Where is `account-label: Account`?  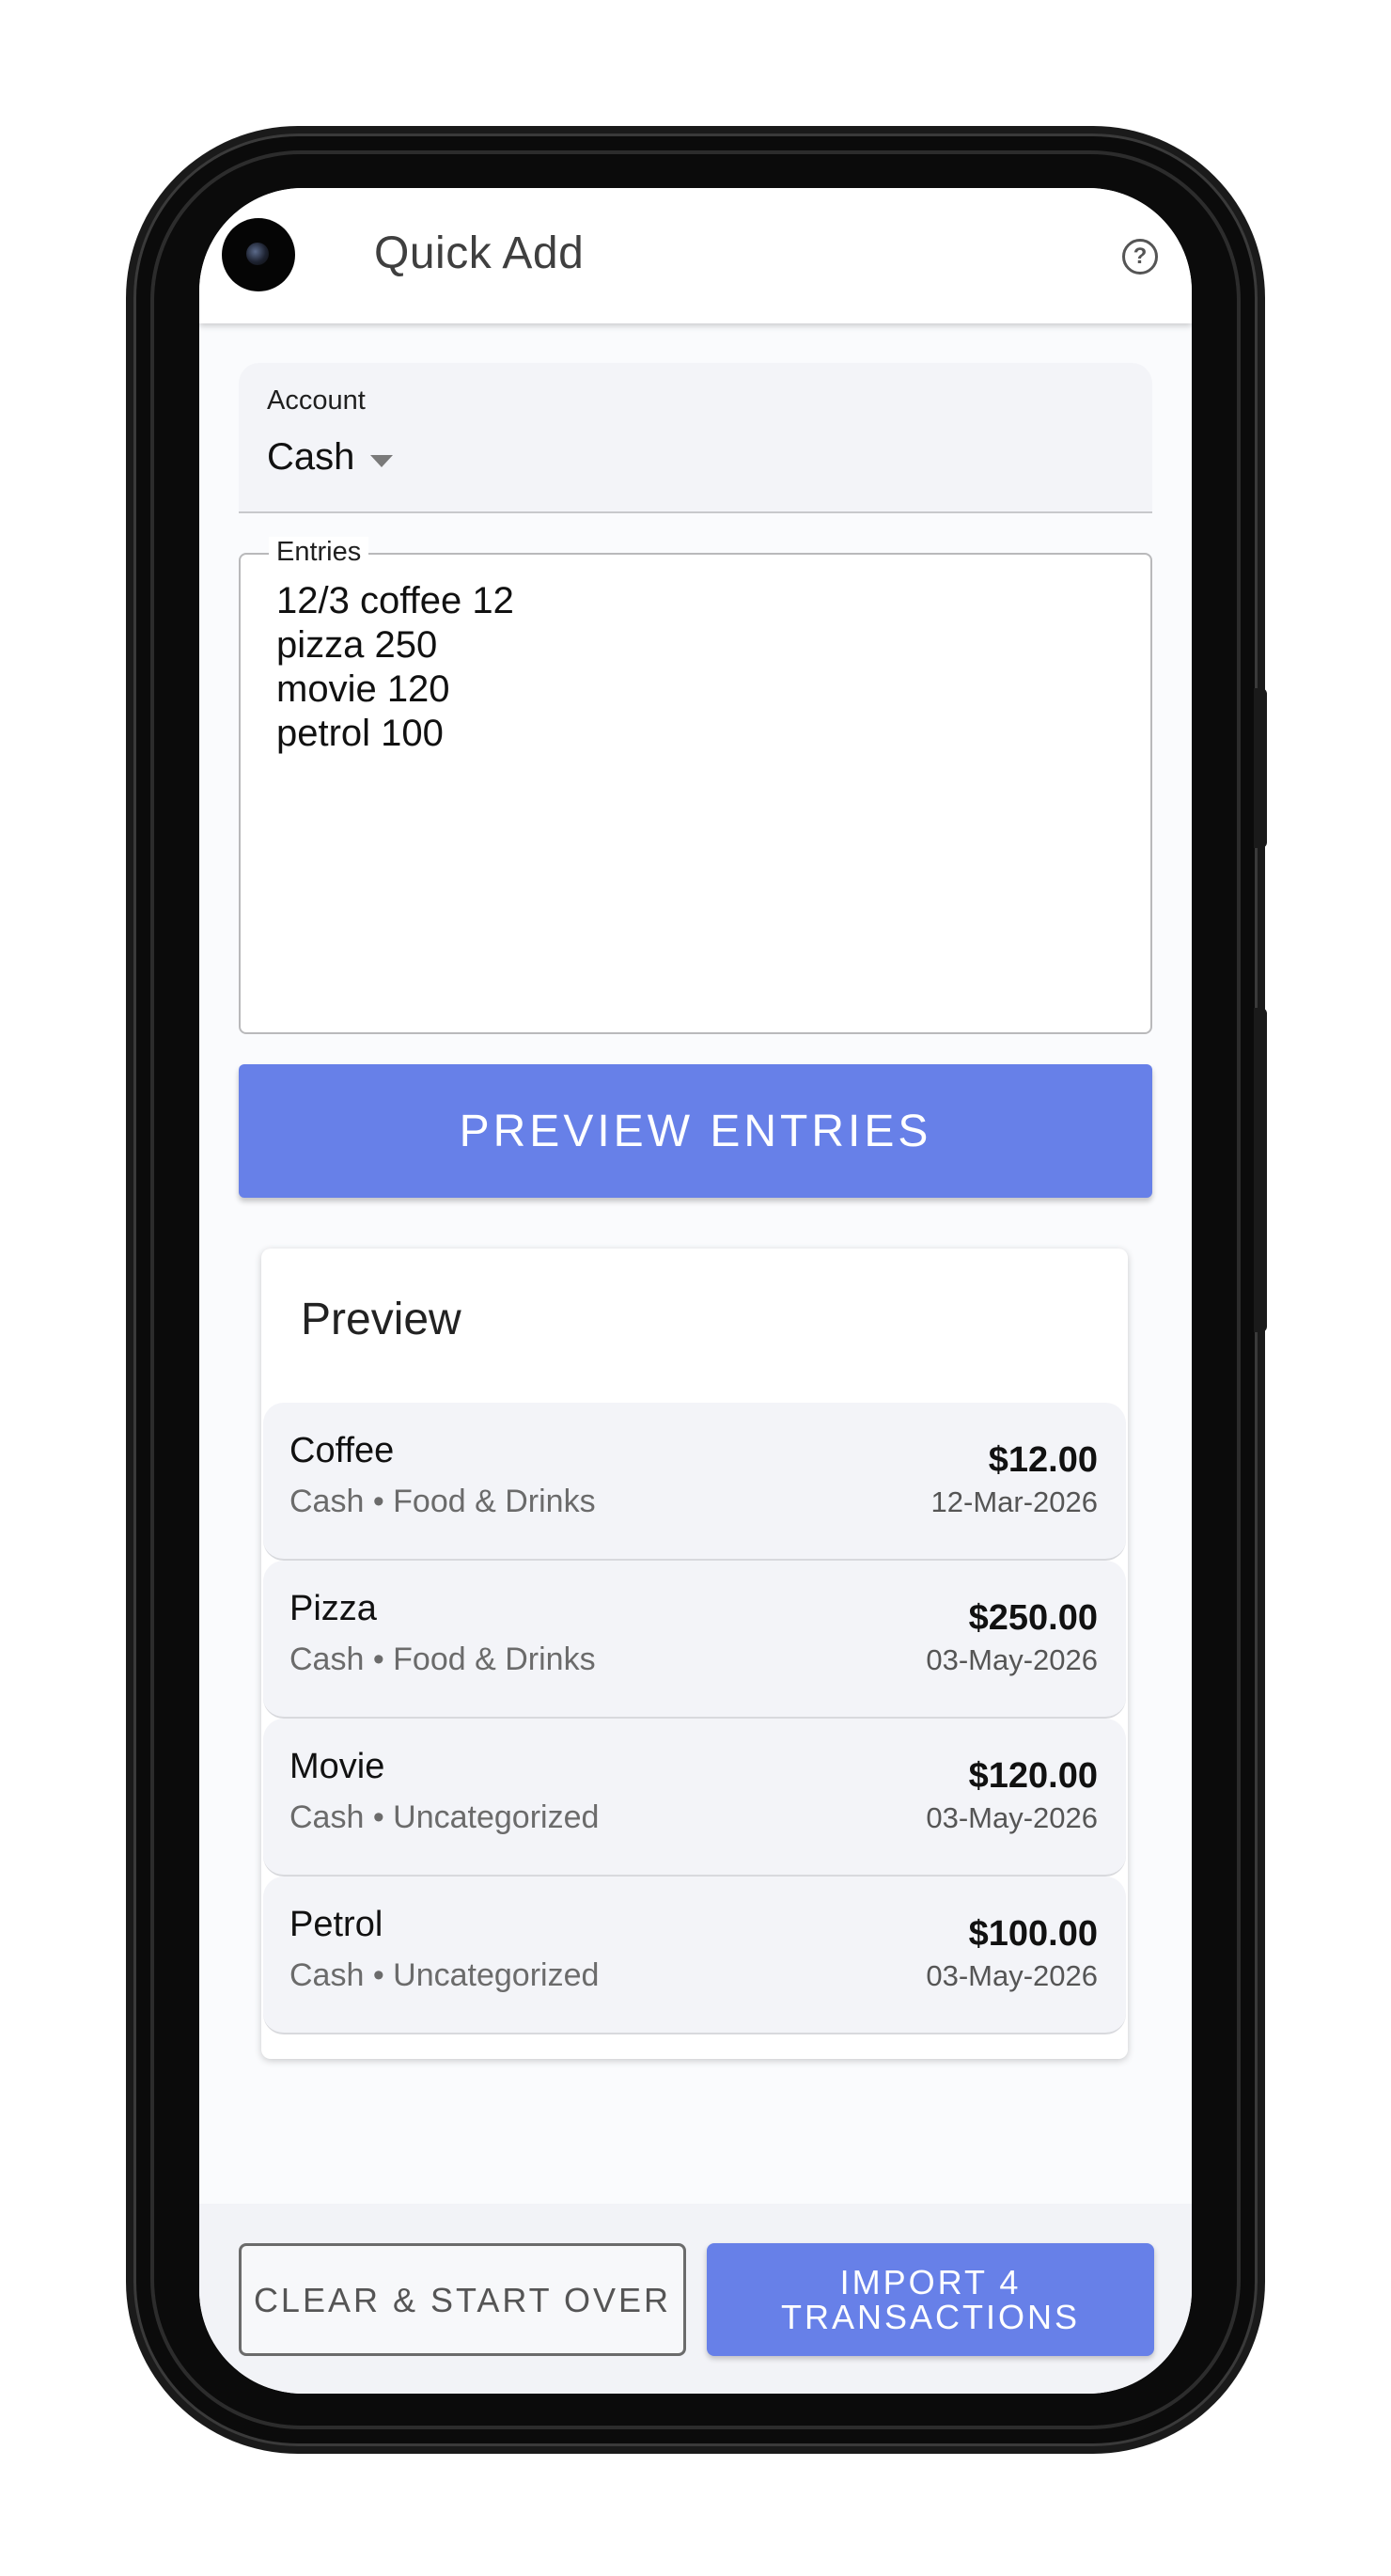 account-label: Account is located at coordinates (316, 401).